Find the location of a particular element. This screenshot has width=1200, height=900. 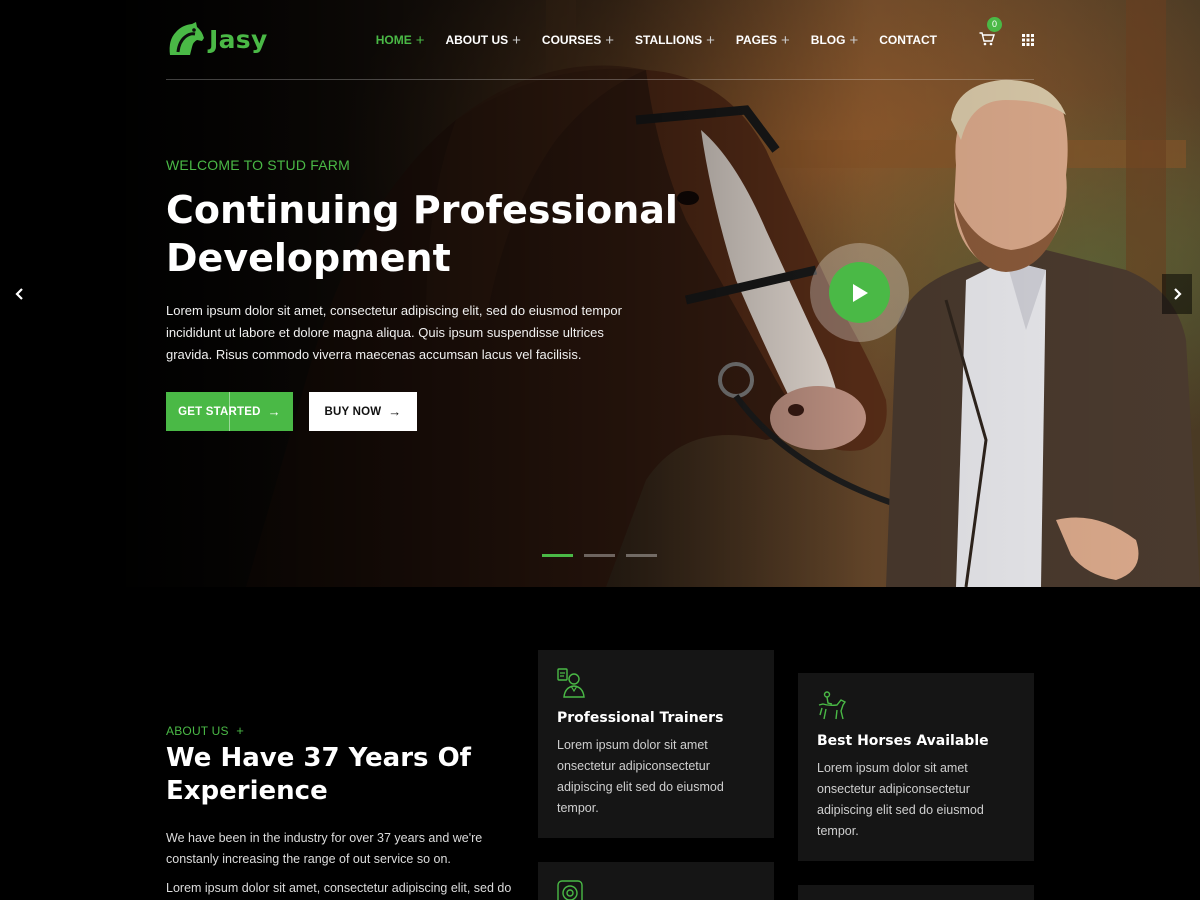

nav-item-courses: COURSES + is located at coordinates (578, 40).